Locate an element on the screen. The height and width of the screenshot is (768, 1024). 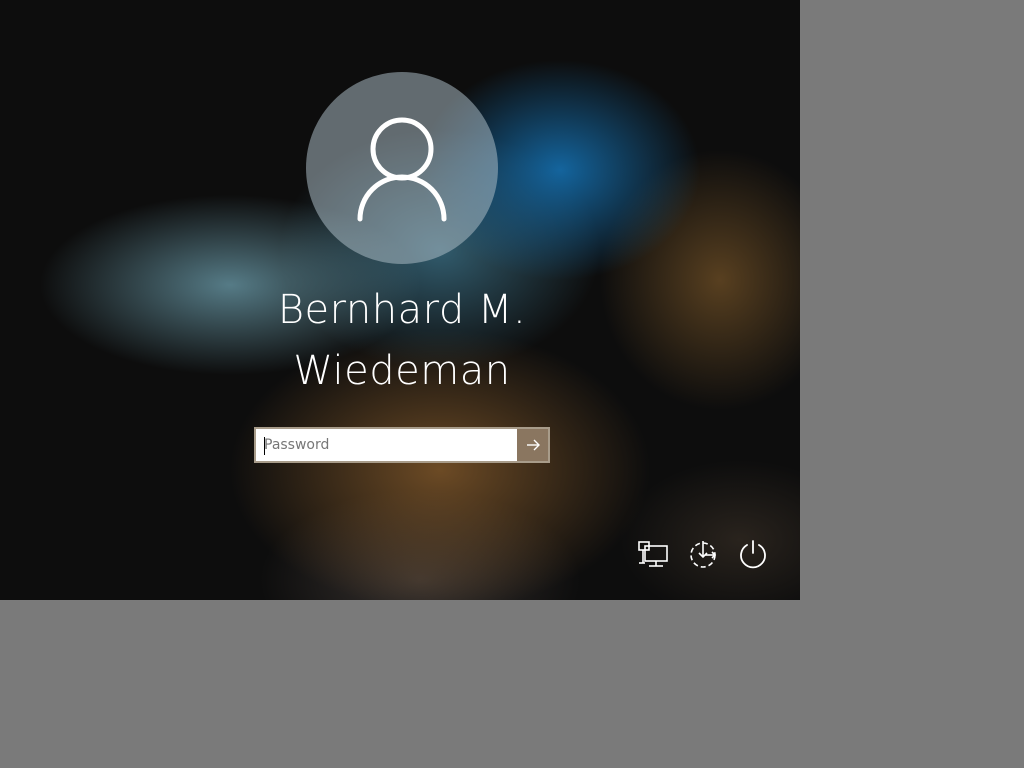
password-box is located at coordinates (402, 445).